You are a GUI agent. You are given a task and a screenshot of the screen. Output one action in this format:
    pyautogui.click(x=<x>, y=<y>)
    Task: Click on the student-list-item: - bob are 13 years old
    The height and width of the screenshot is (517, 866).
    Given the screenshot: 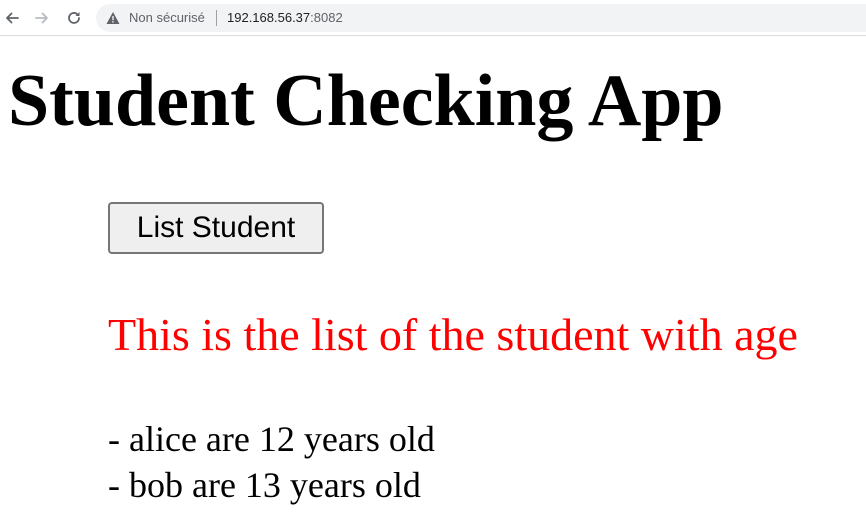 What is the action you would take?
    pyautogui.click(x=264, y=485)
    